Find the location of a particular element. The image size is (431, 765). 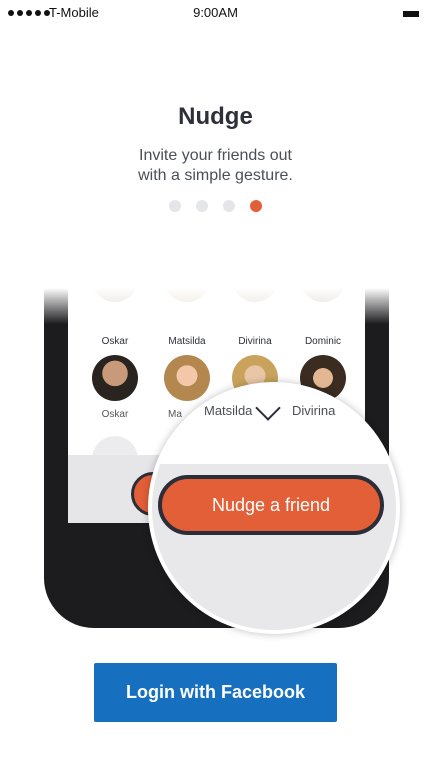

page-title: Nudge is located at coordinates (215, 116).